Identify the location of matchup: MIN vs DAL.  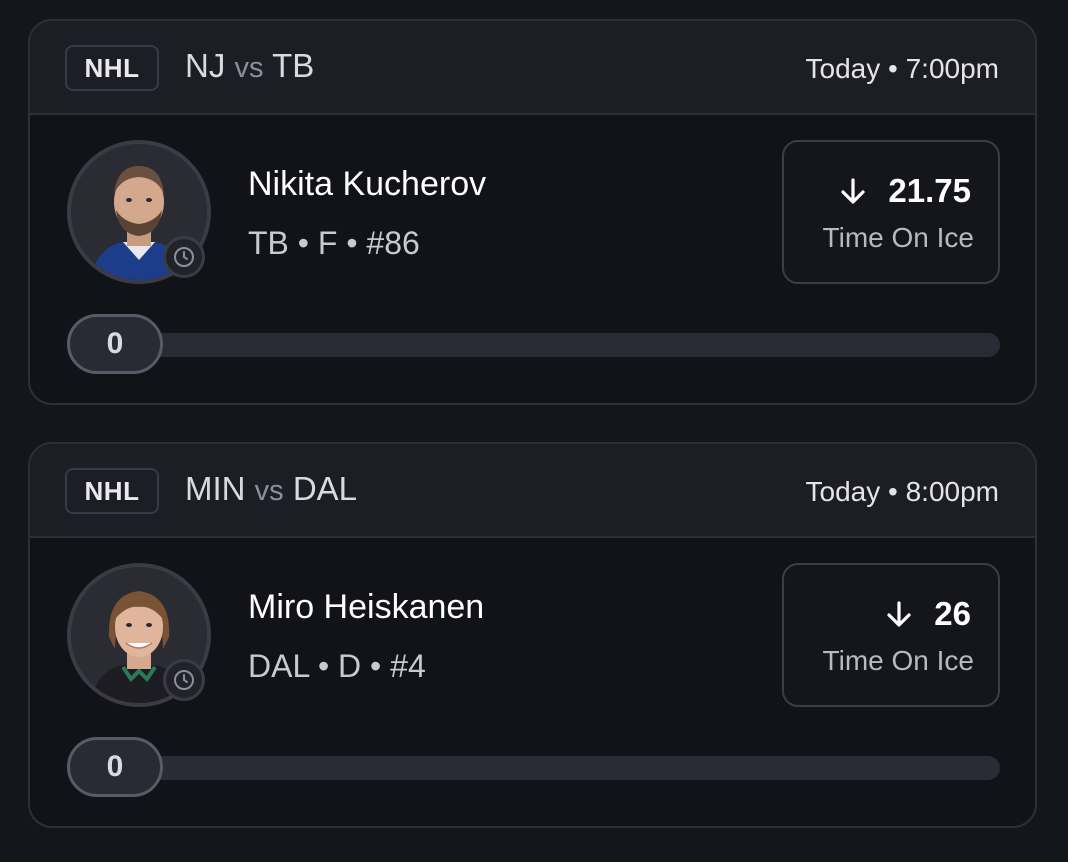
(271, 489).